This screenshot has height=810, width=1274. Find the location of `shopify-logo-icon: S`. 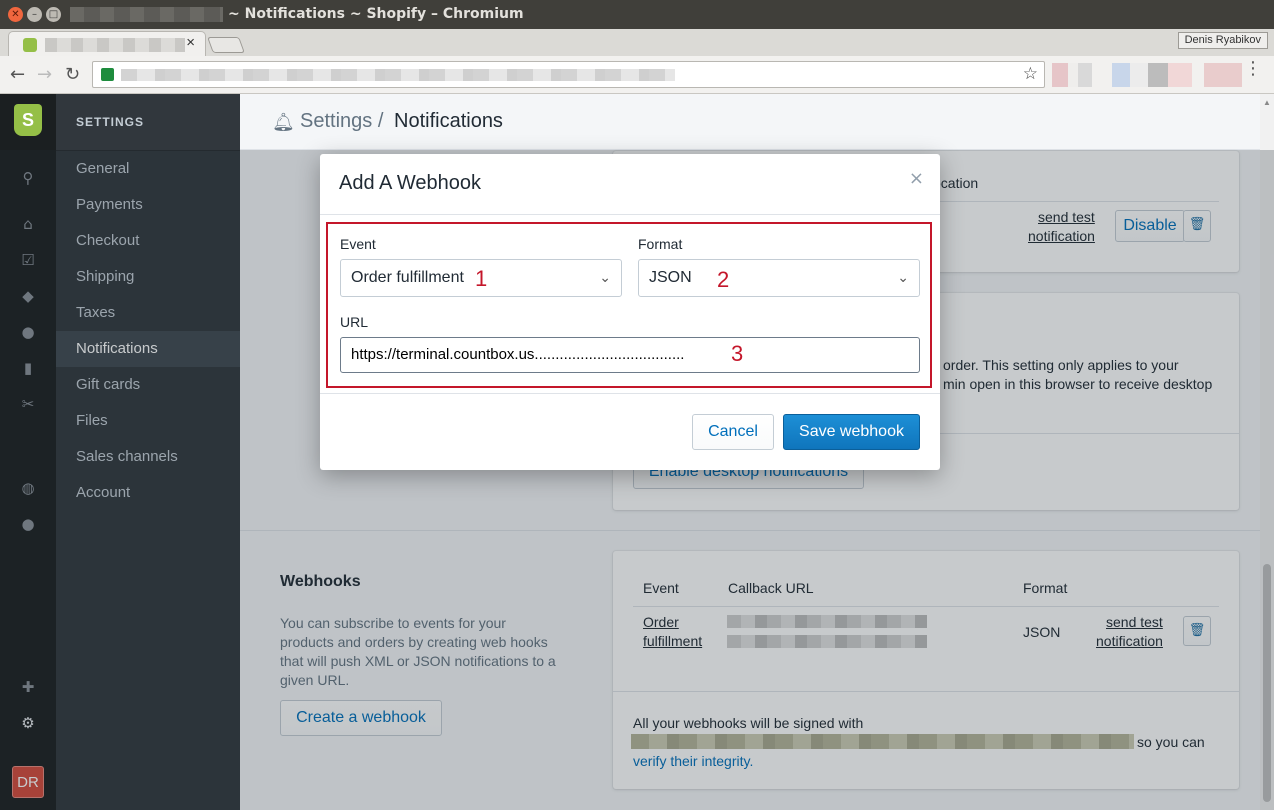

shopify-logo-icon: S is located at coordinates (28, 120).